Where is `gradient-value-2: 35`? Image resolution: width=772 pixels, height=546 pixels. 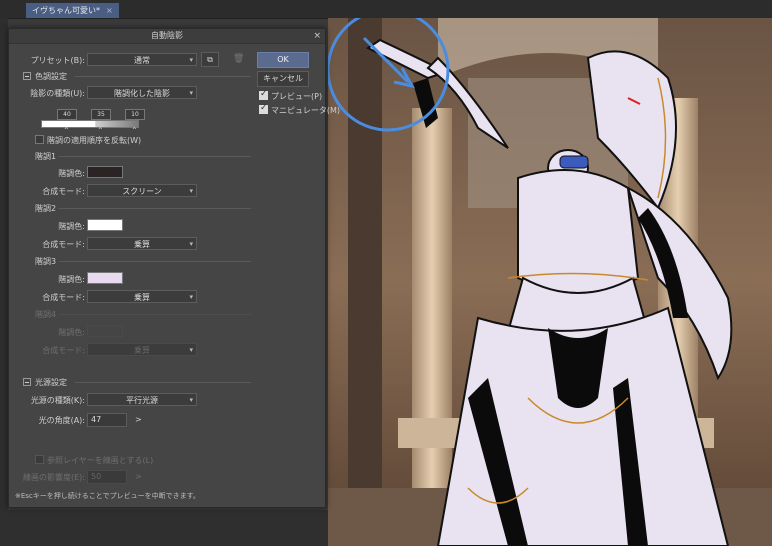 gradient-value-2: 35 is located at coordinates (101, 114).